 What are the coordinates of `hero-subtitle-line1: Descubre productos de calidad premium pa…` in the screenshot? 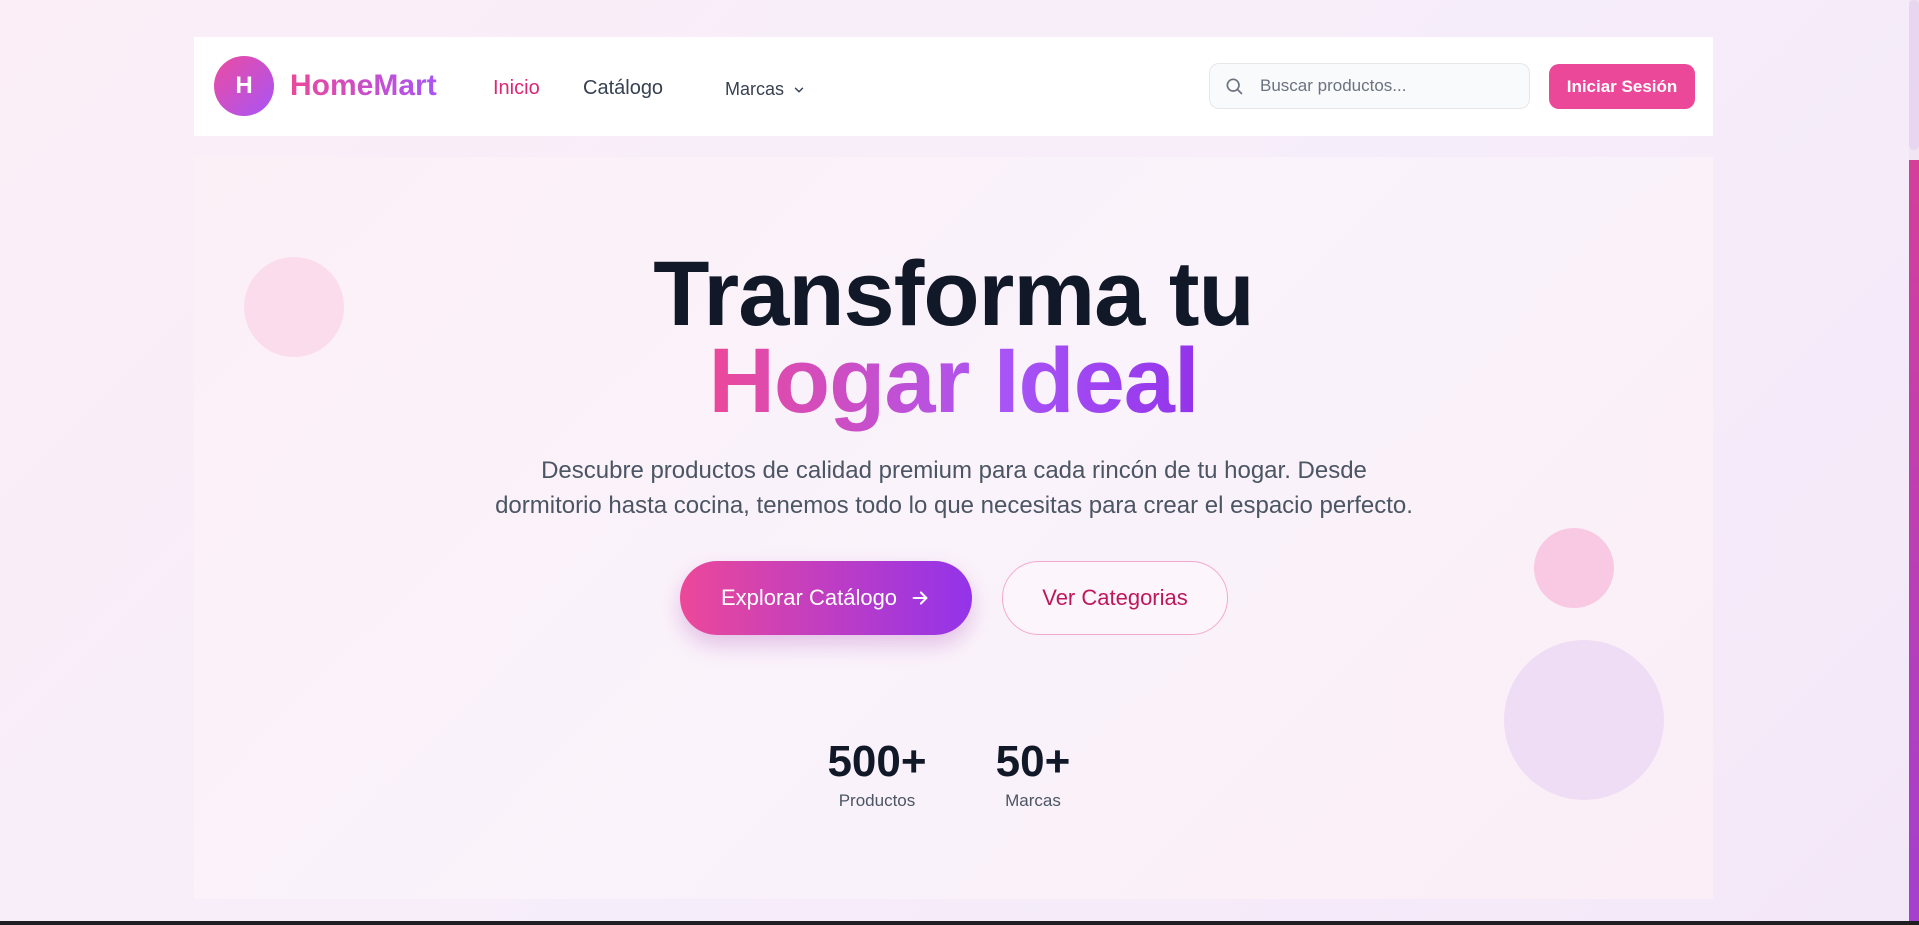 It's located at (954, 470).